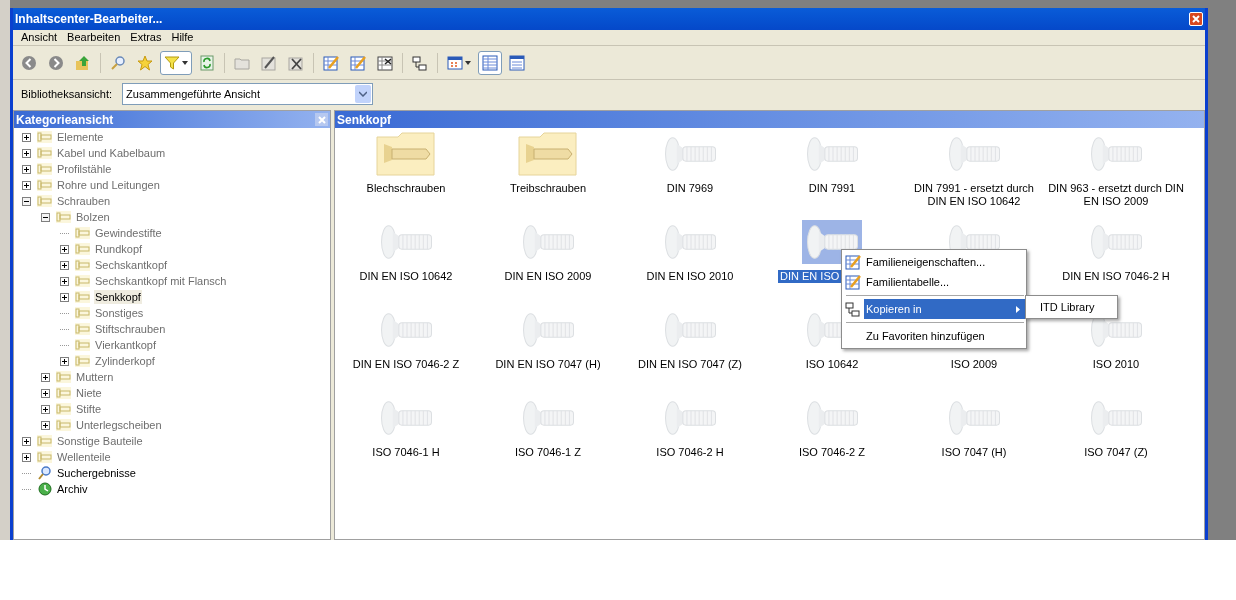  Describe the element at coordinates (832, 364) in the screenshot. I see `item-label: ISO 10642` at that location.